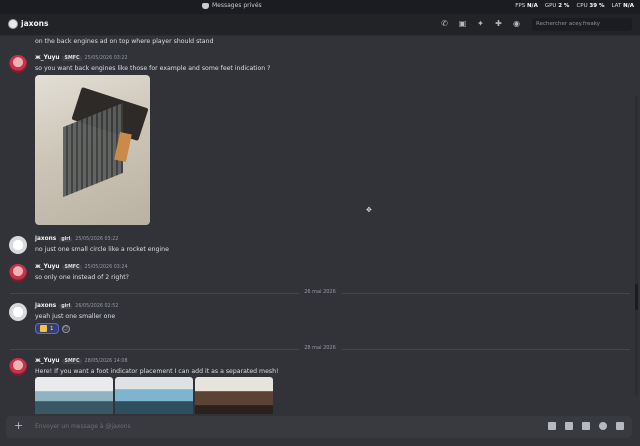  I want to click on message-text: so only one instead of 2 right?, so click(82, 277).